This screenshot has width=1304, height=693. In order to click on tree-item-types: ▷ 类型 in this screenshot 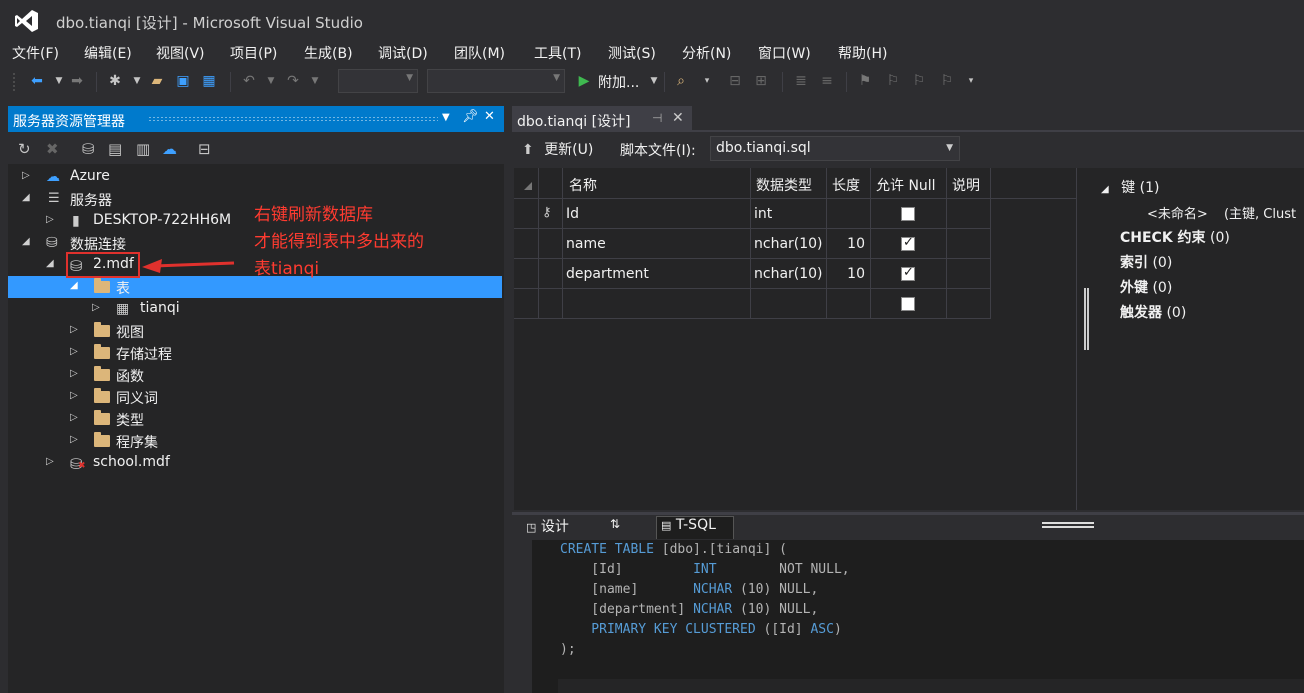, I will do `click(255, 419)`.